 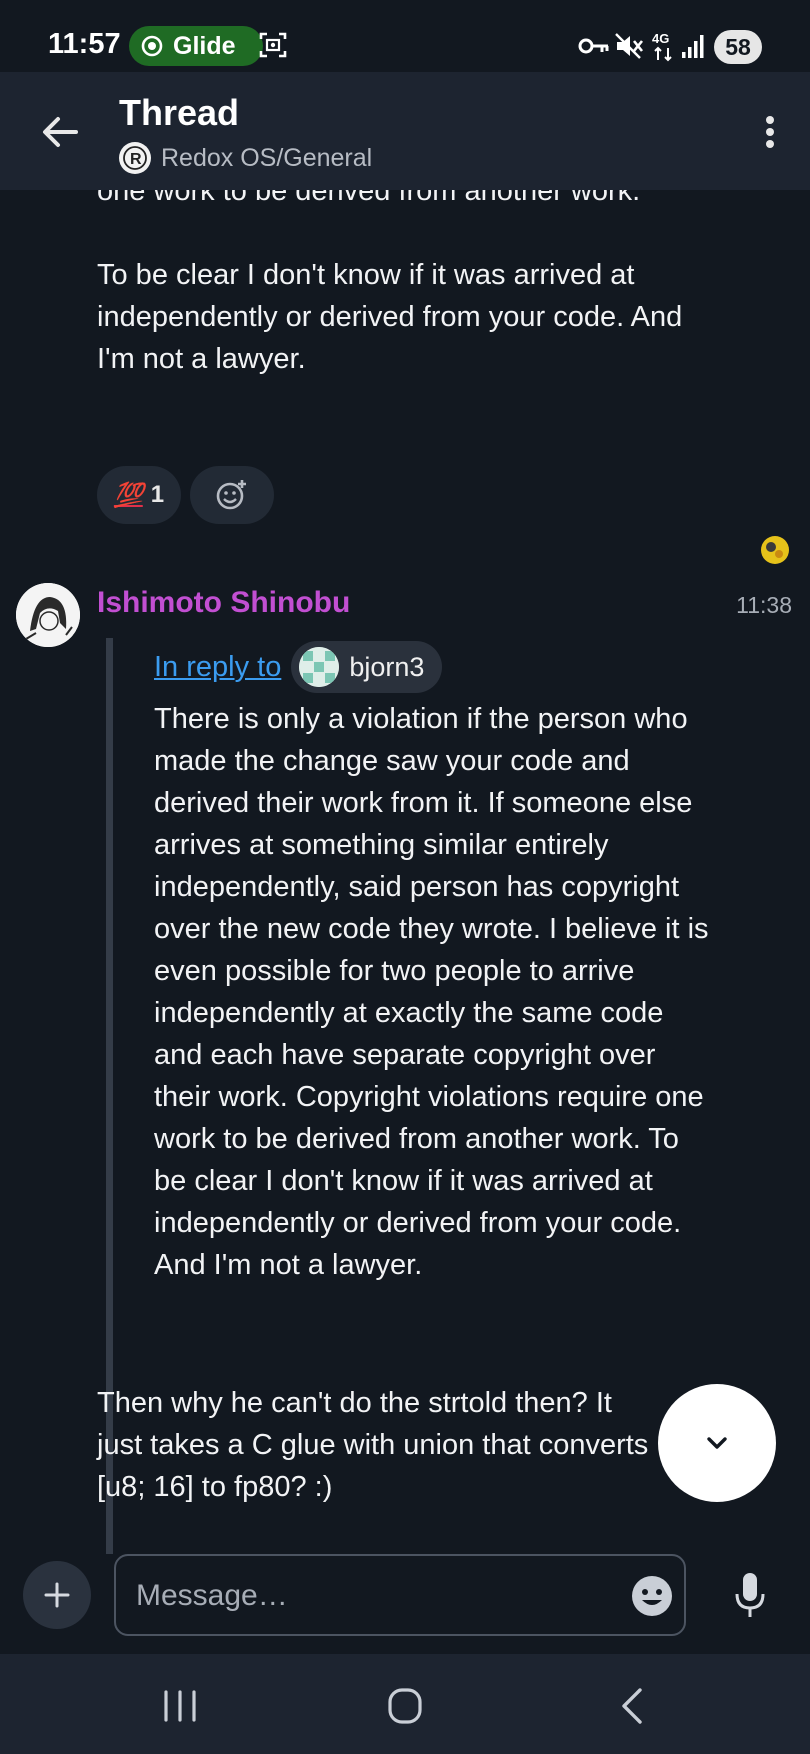 I want to click on network-4g-icon: 4G, so click(x=662, y=46).